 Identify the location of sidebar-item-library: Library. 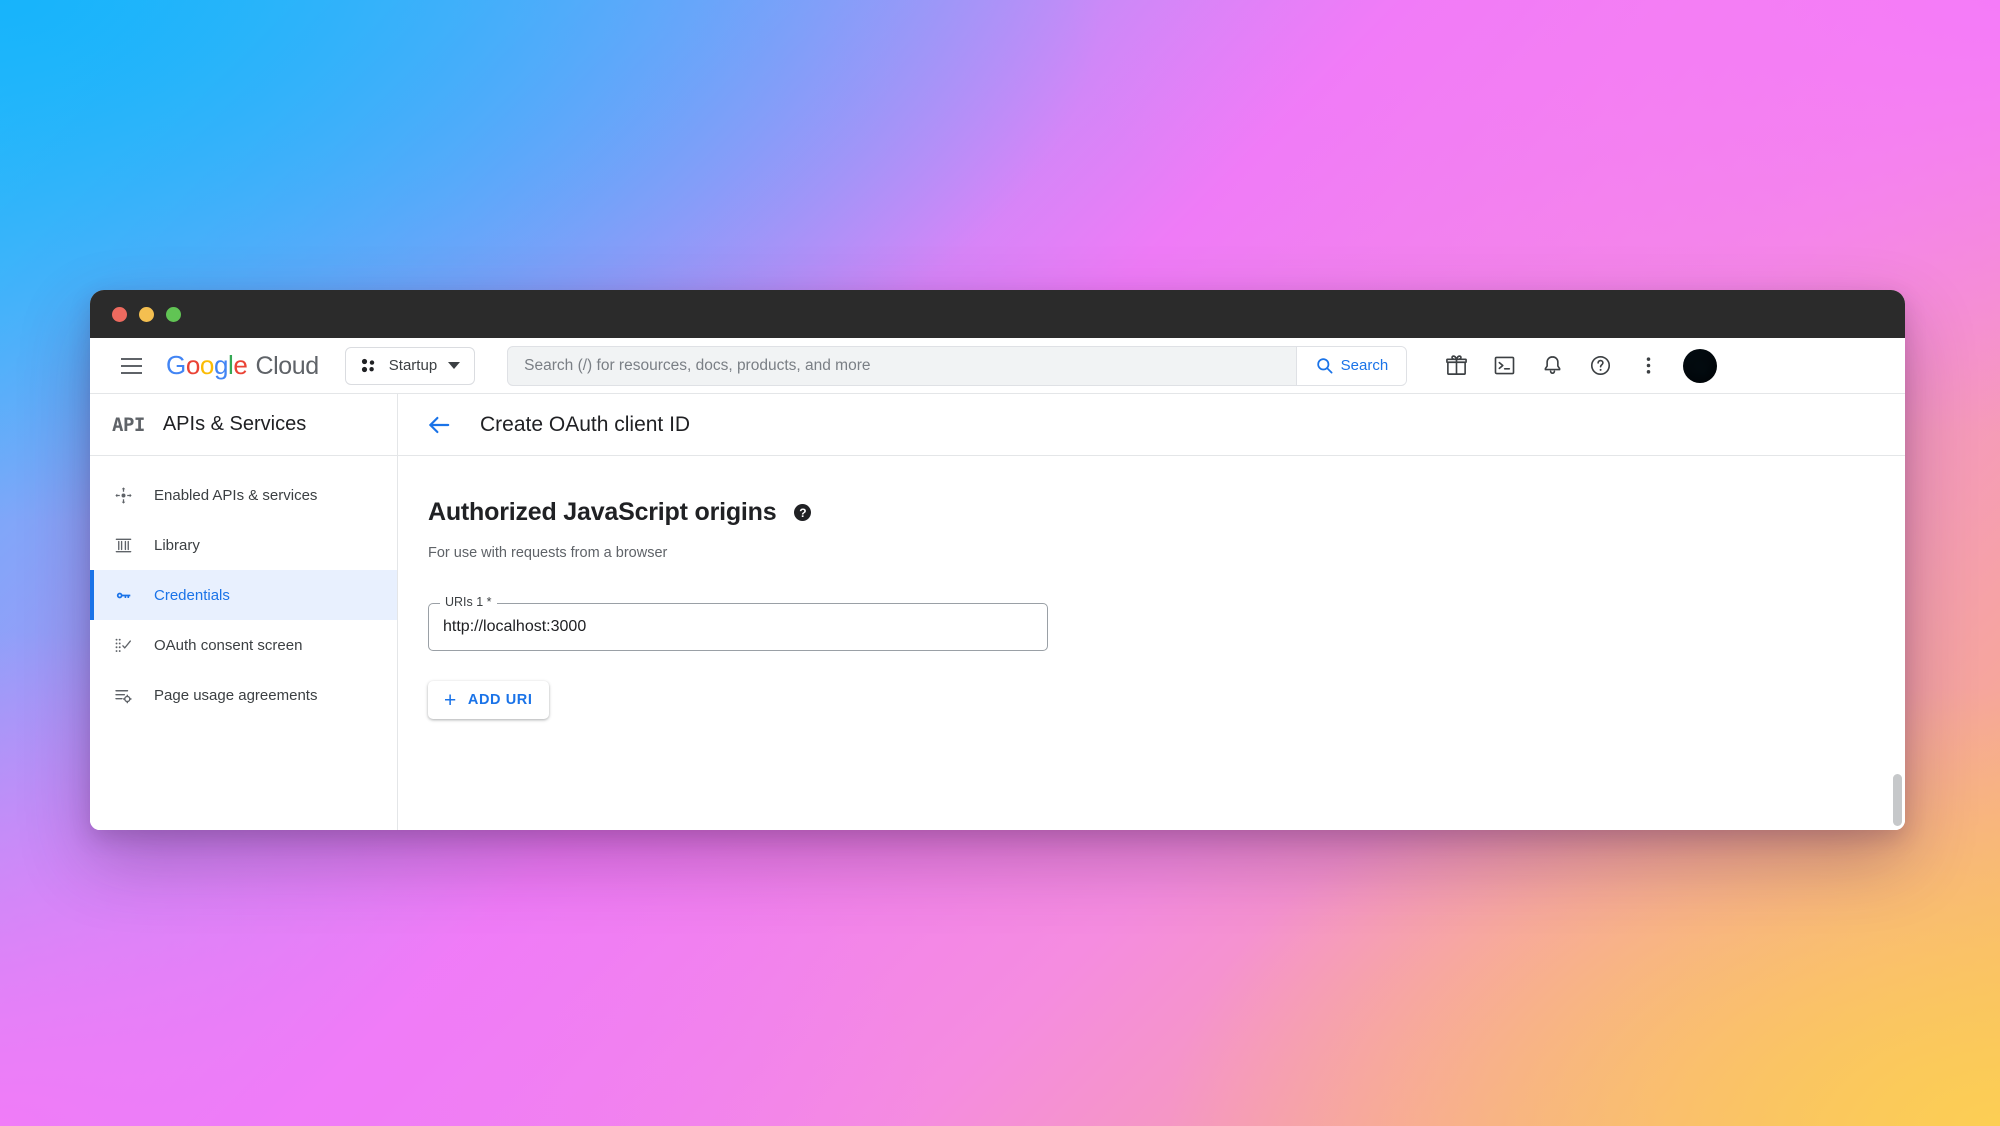
(243, 545).